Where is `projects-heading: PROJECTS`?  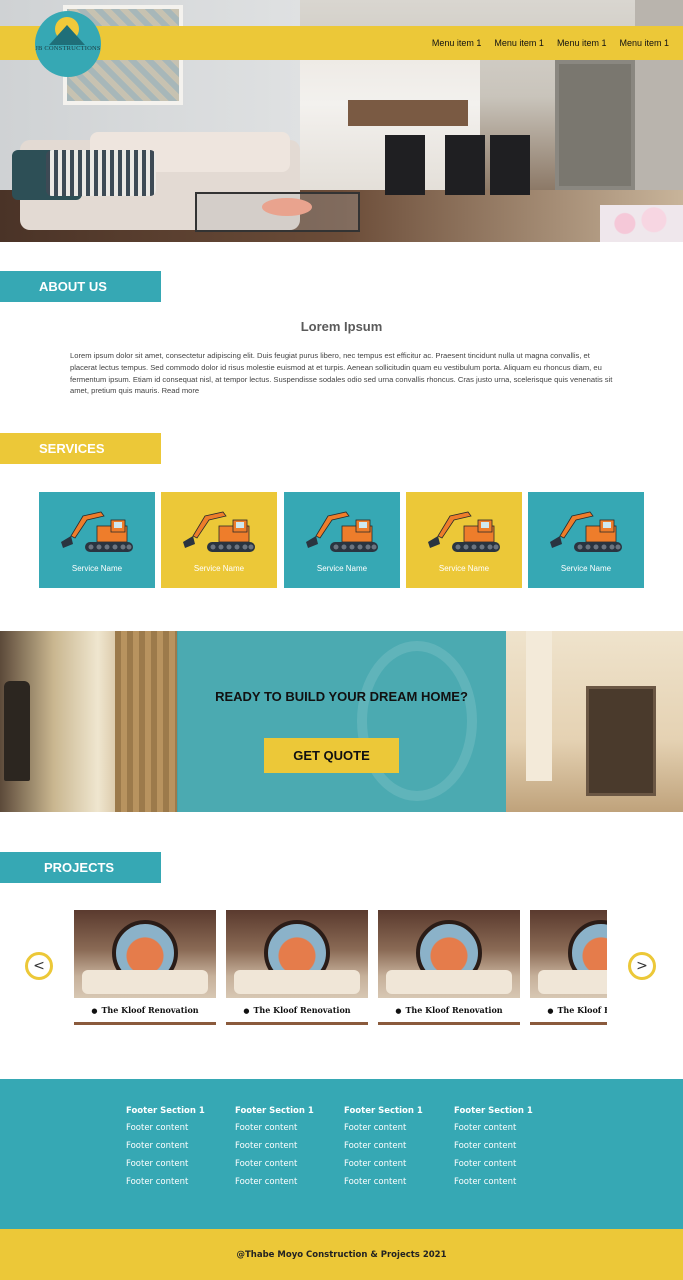 projects-heading: PROJECTS is located at coordinates (80, 867).